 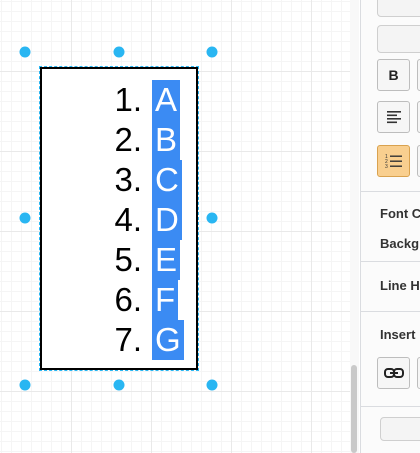 I want to click on link-icon, so click(x=393, y=373).